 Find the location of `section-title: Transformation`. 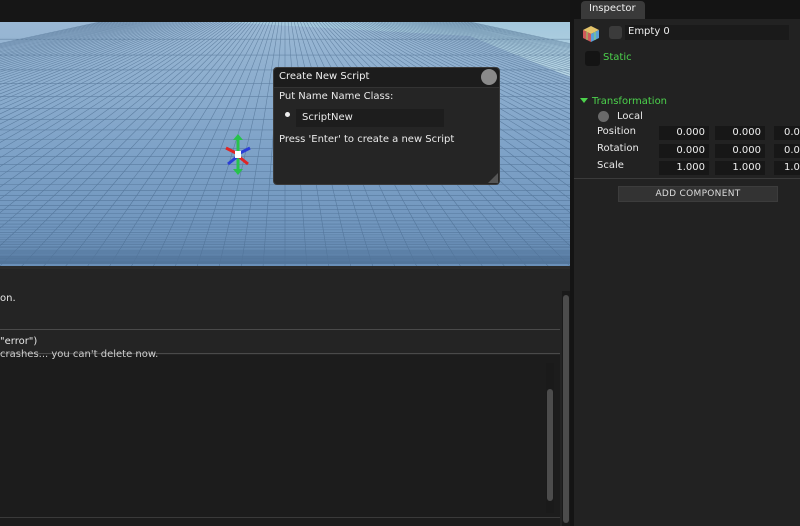

section-title: Transformation is located at coordinates (630, 101).